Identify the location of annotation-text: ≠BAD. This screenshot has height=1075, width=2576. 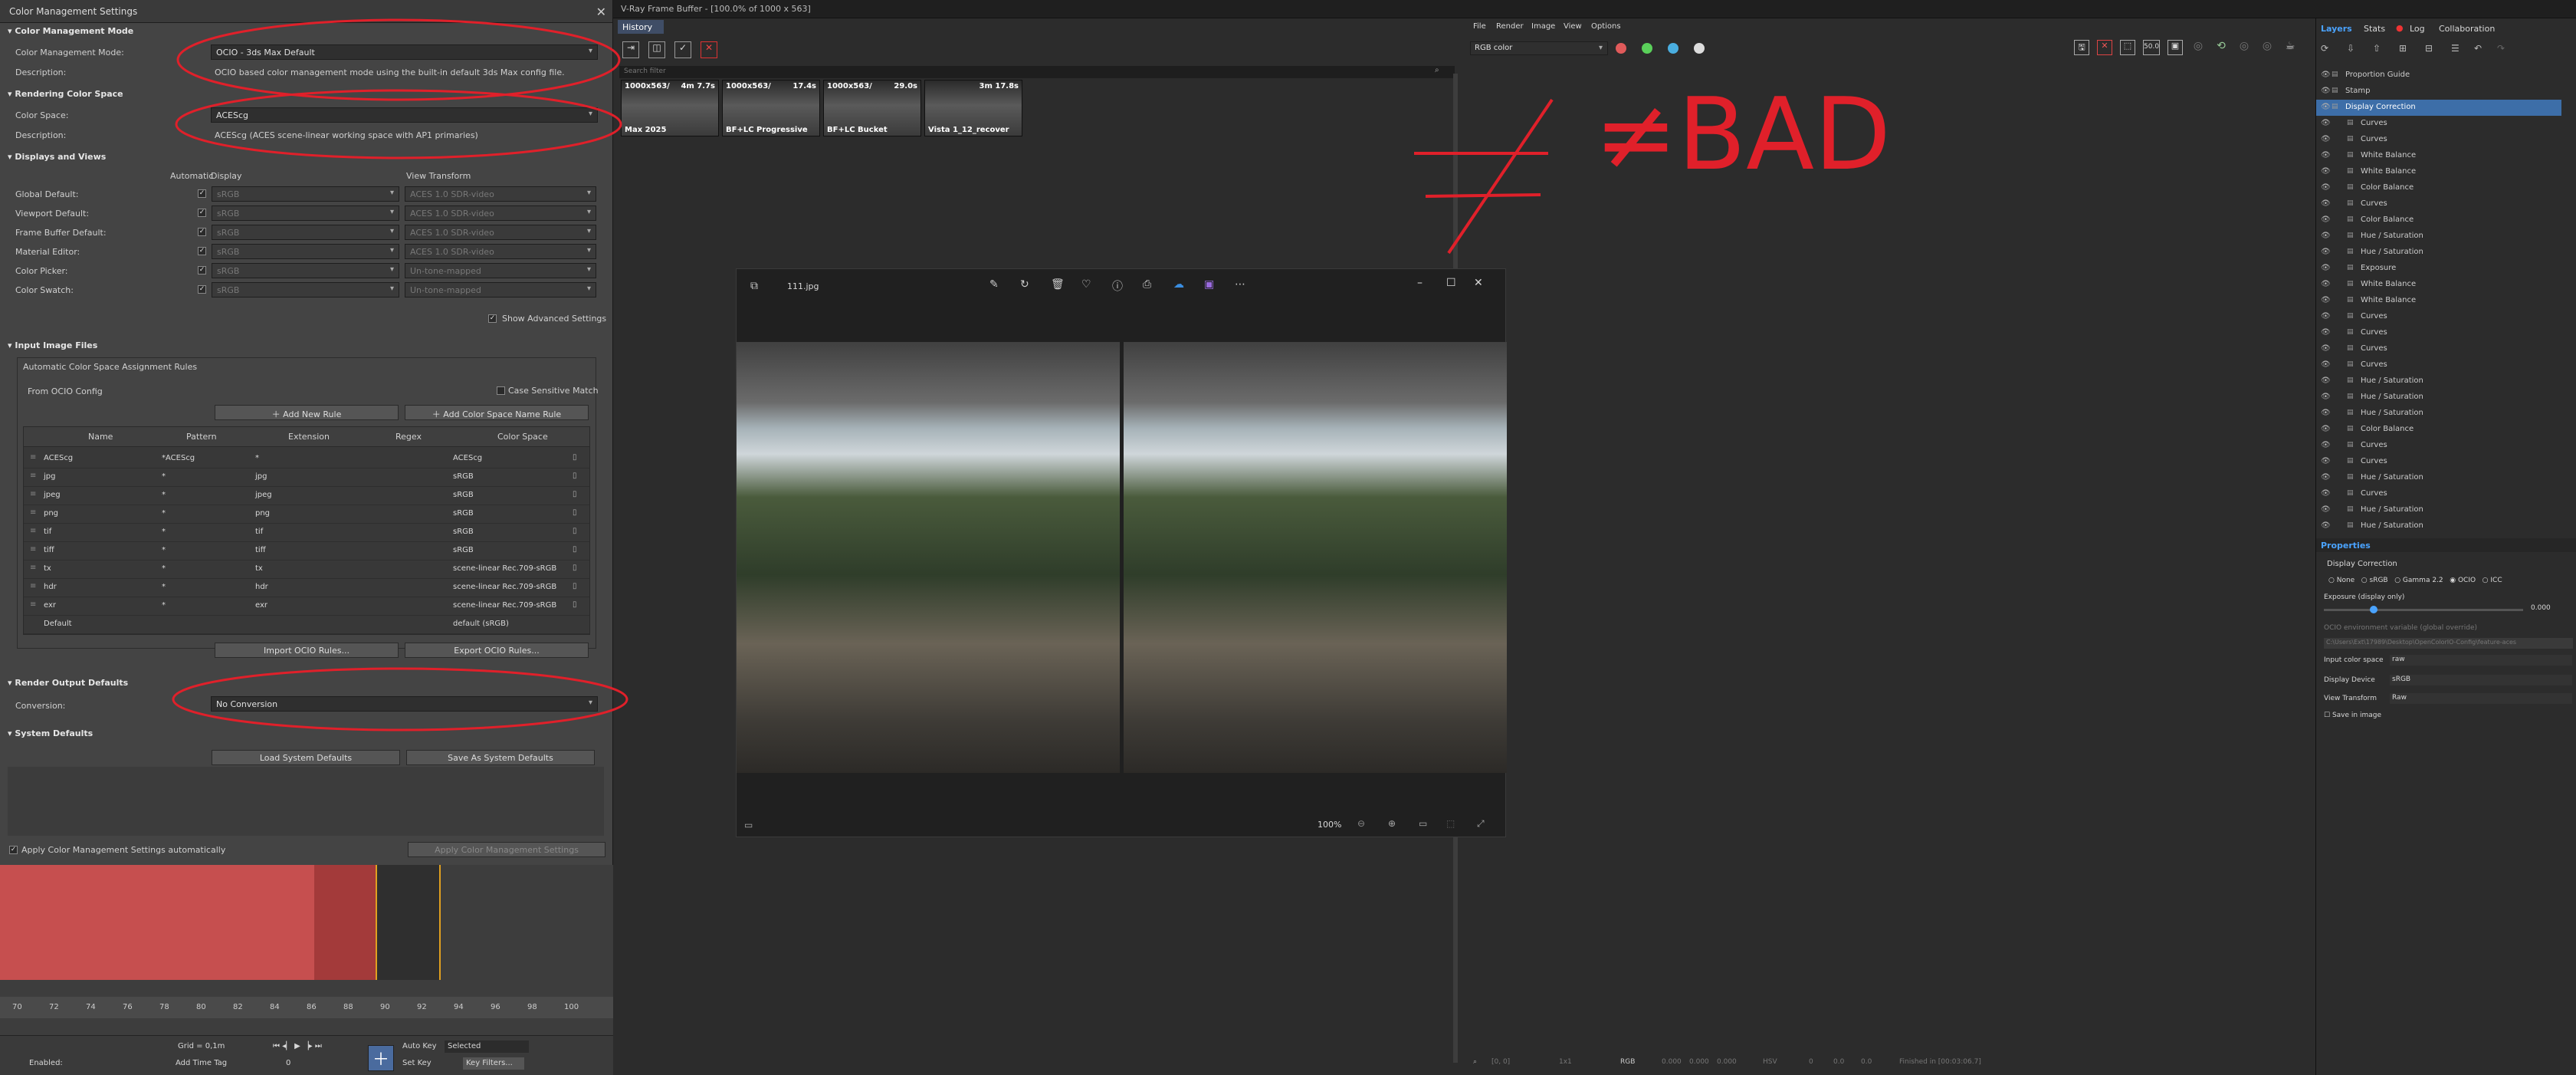
(1742, 134).